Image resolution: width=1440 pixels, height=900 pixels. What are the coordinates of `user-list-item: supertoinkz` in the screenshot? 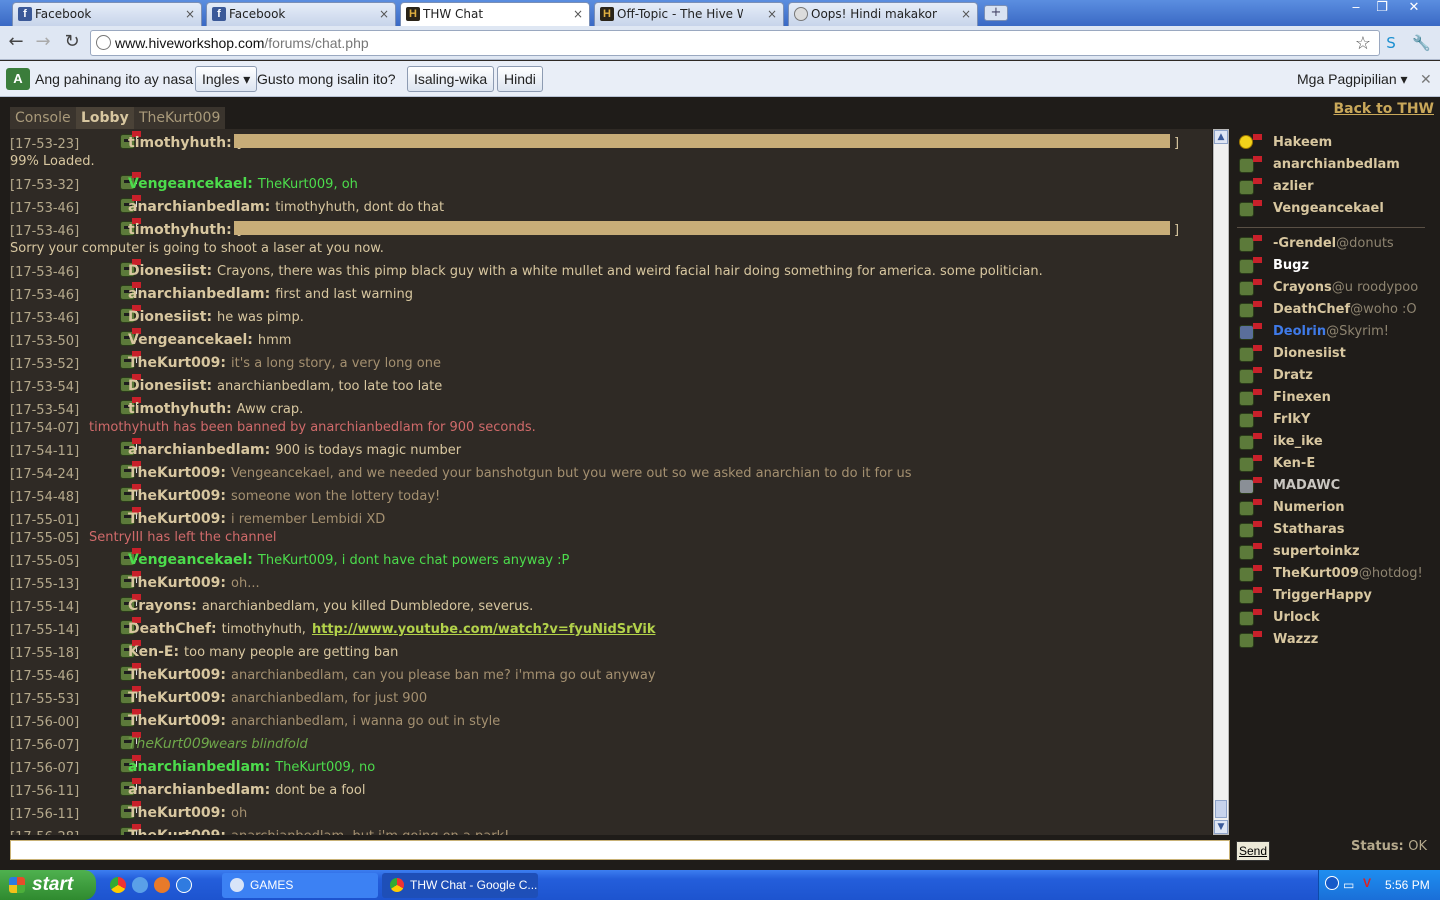 It's located at (1333, 552).